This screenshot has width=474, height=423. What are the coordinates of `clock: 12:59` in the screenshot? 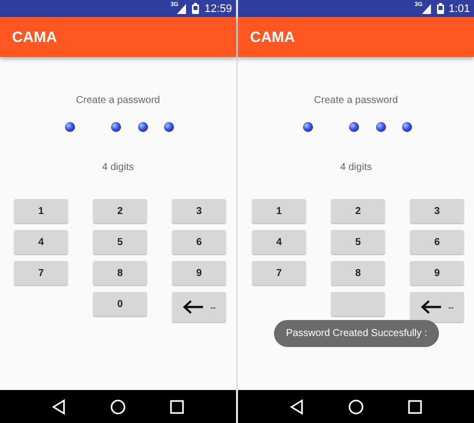 It's located at (218, 8).